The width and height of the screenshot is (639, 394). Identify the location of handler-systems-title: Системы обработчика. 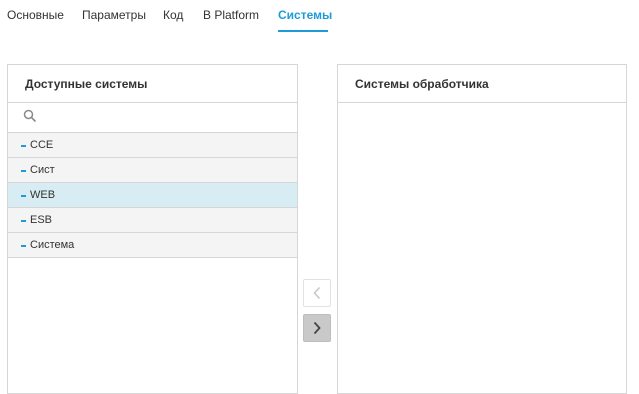
(482, 84).